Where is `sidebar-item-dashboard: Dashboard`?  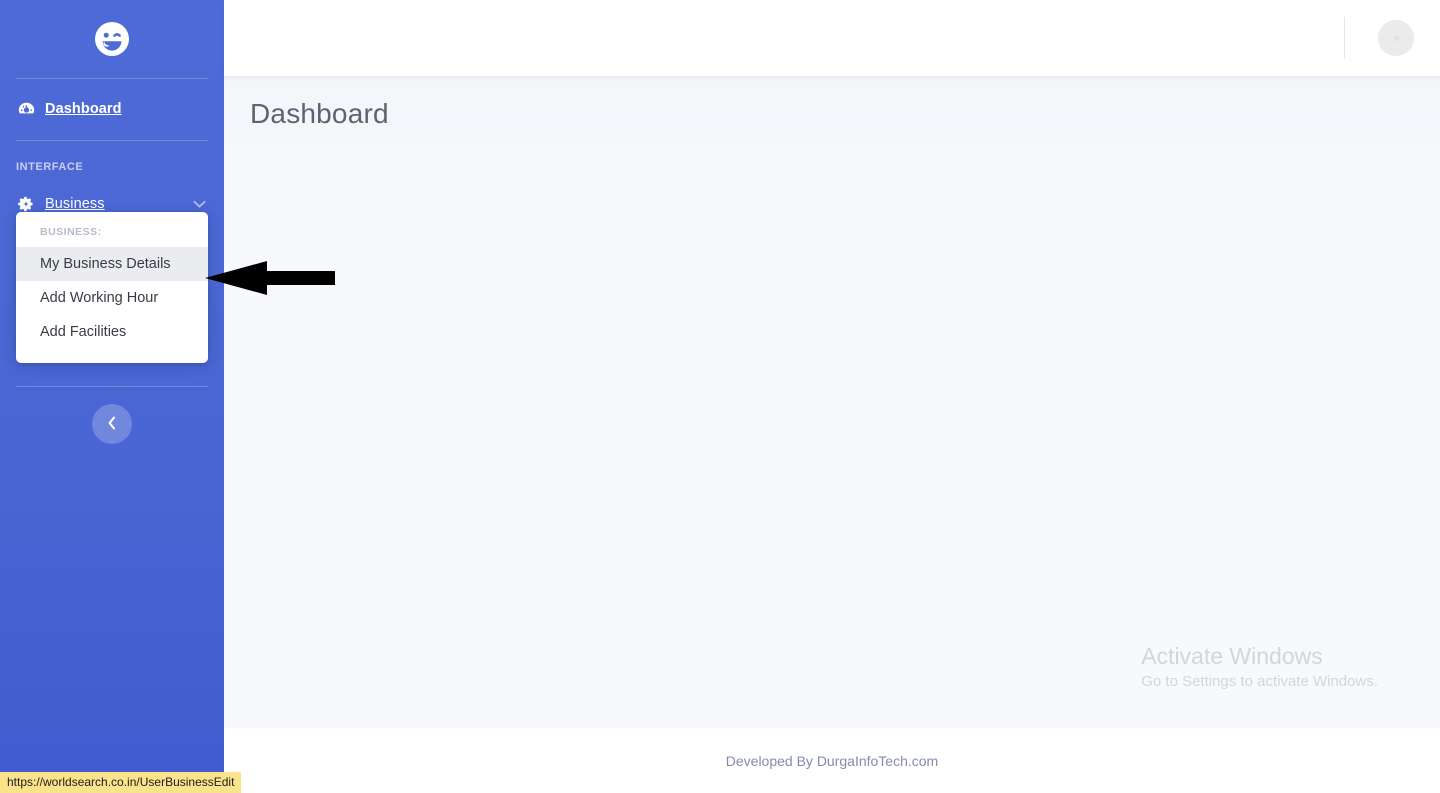 sidebar-item-dashboard: Dashboard is located at coordinates (112, 109).